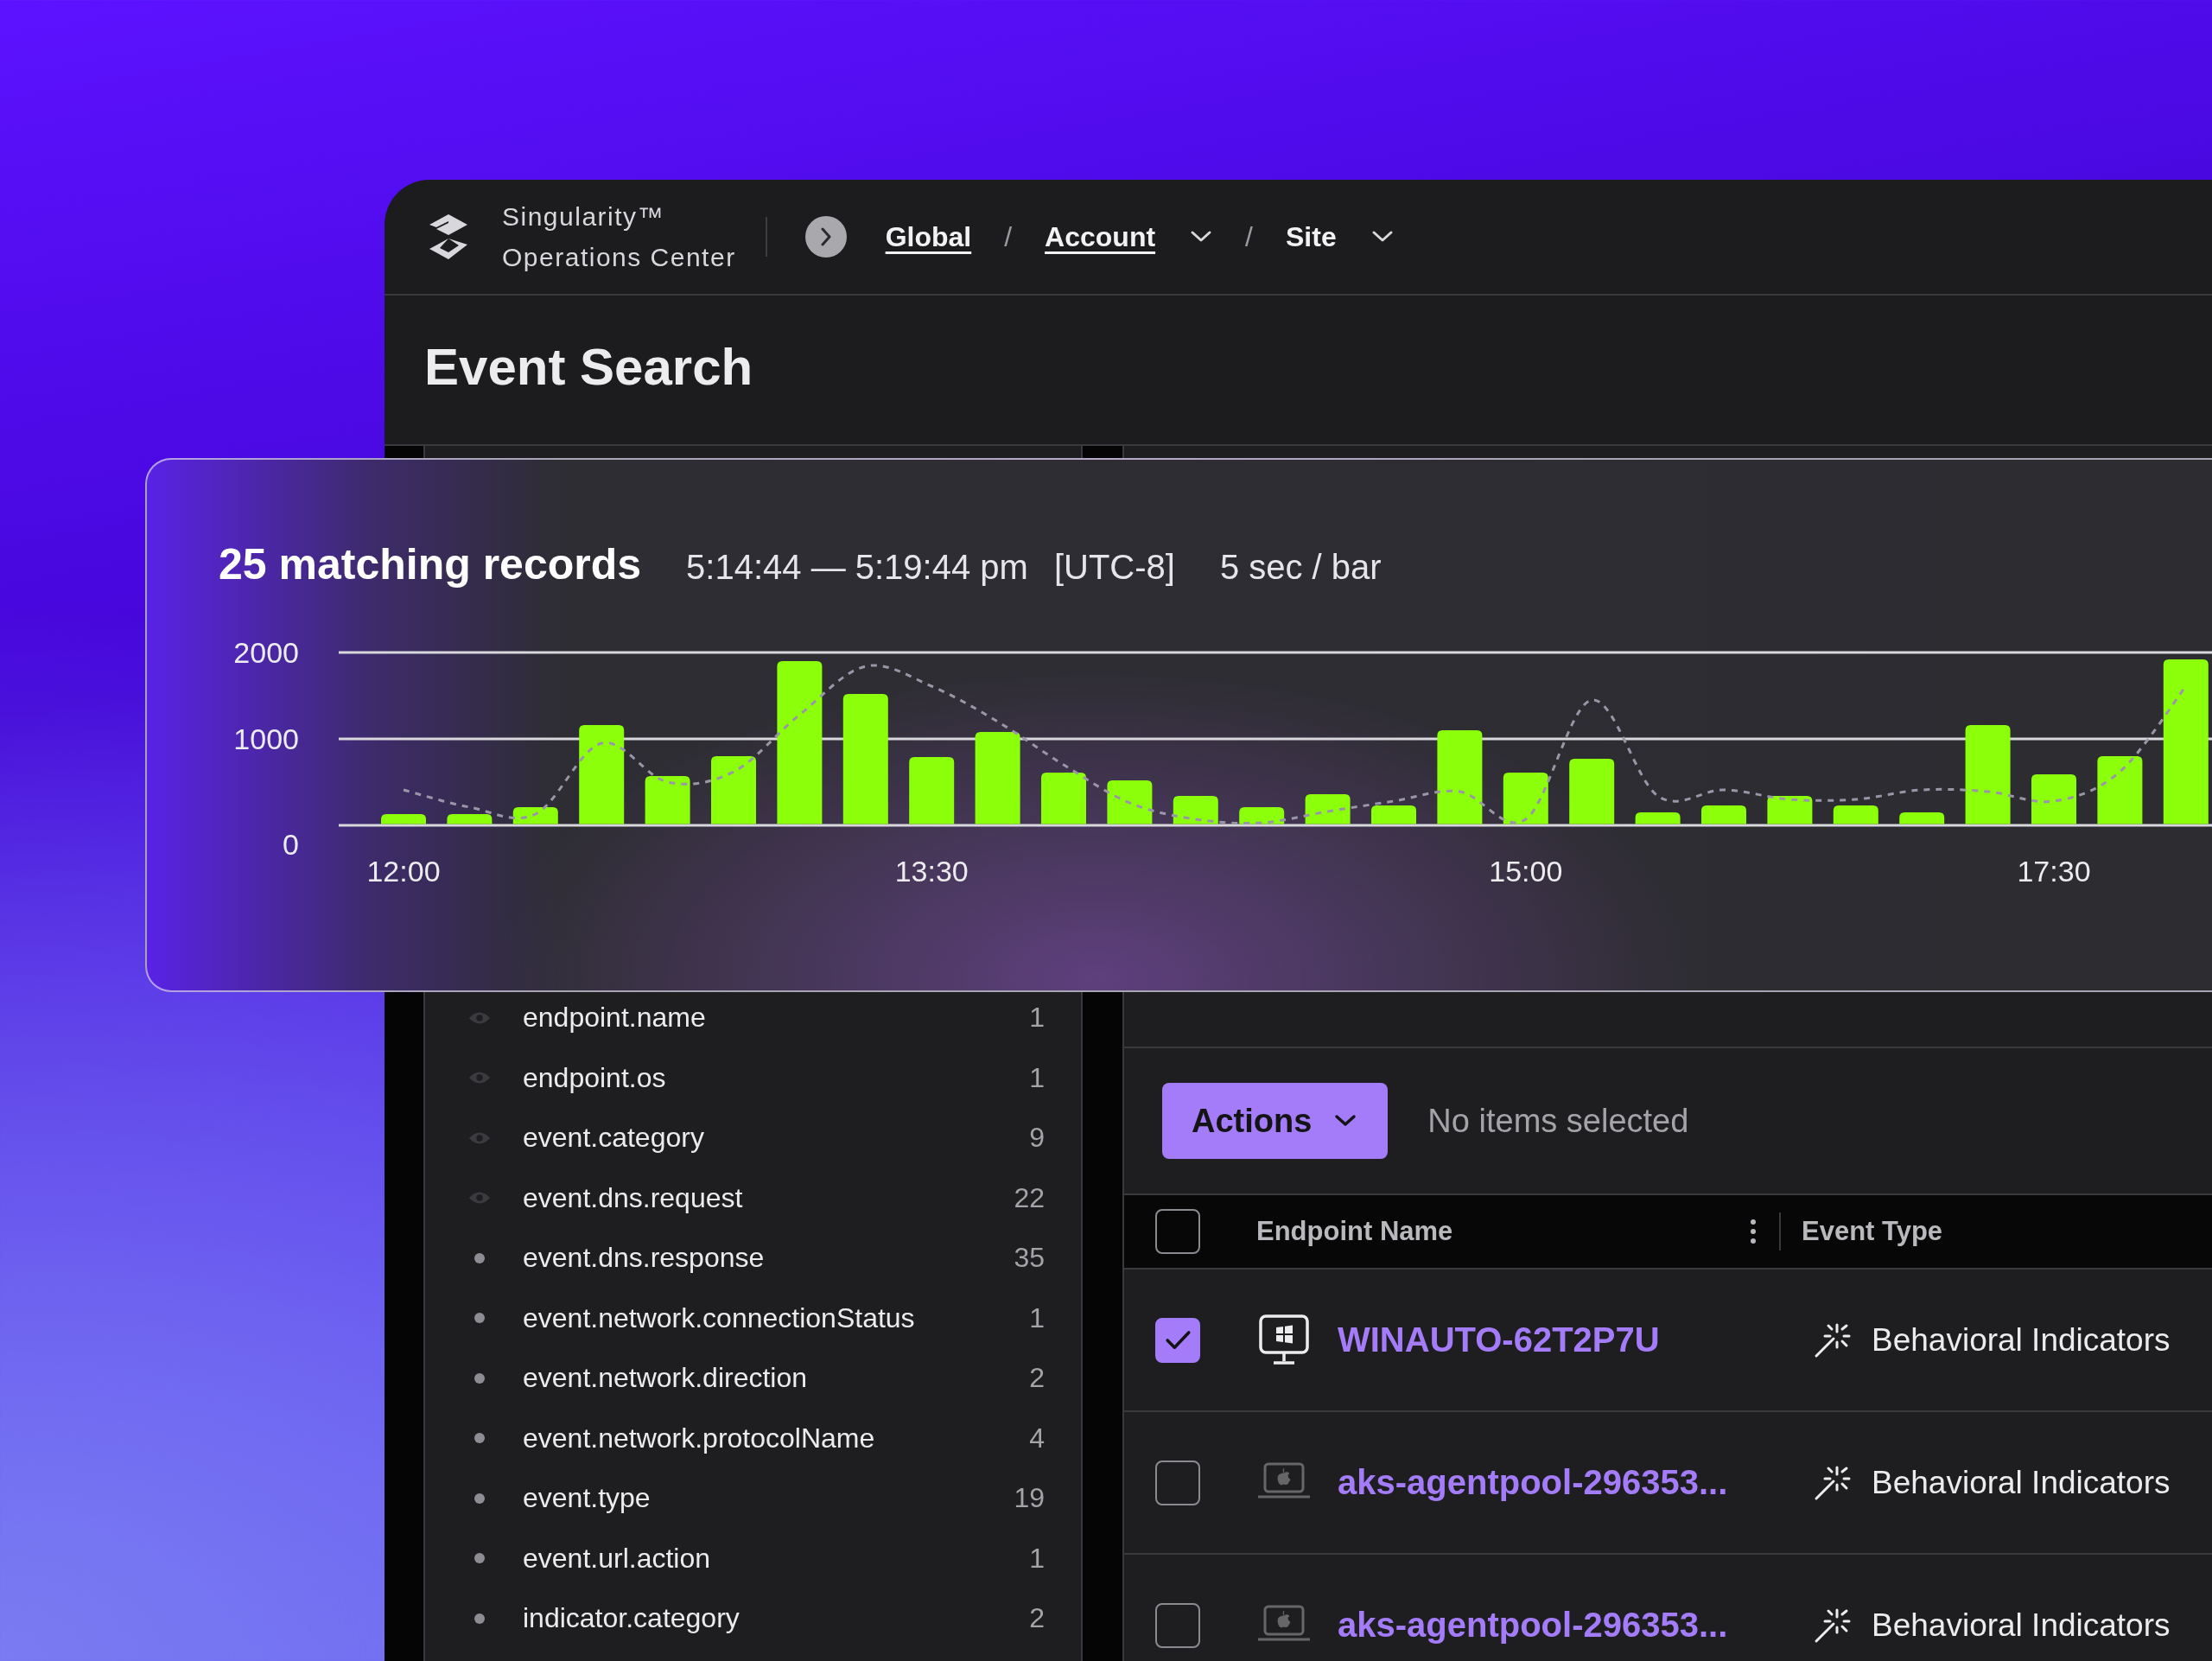  Describe the element at coordinates (266, 652) in the screenshot. I see `axis-label: 2000` at that location.